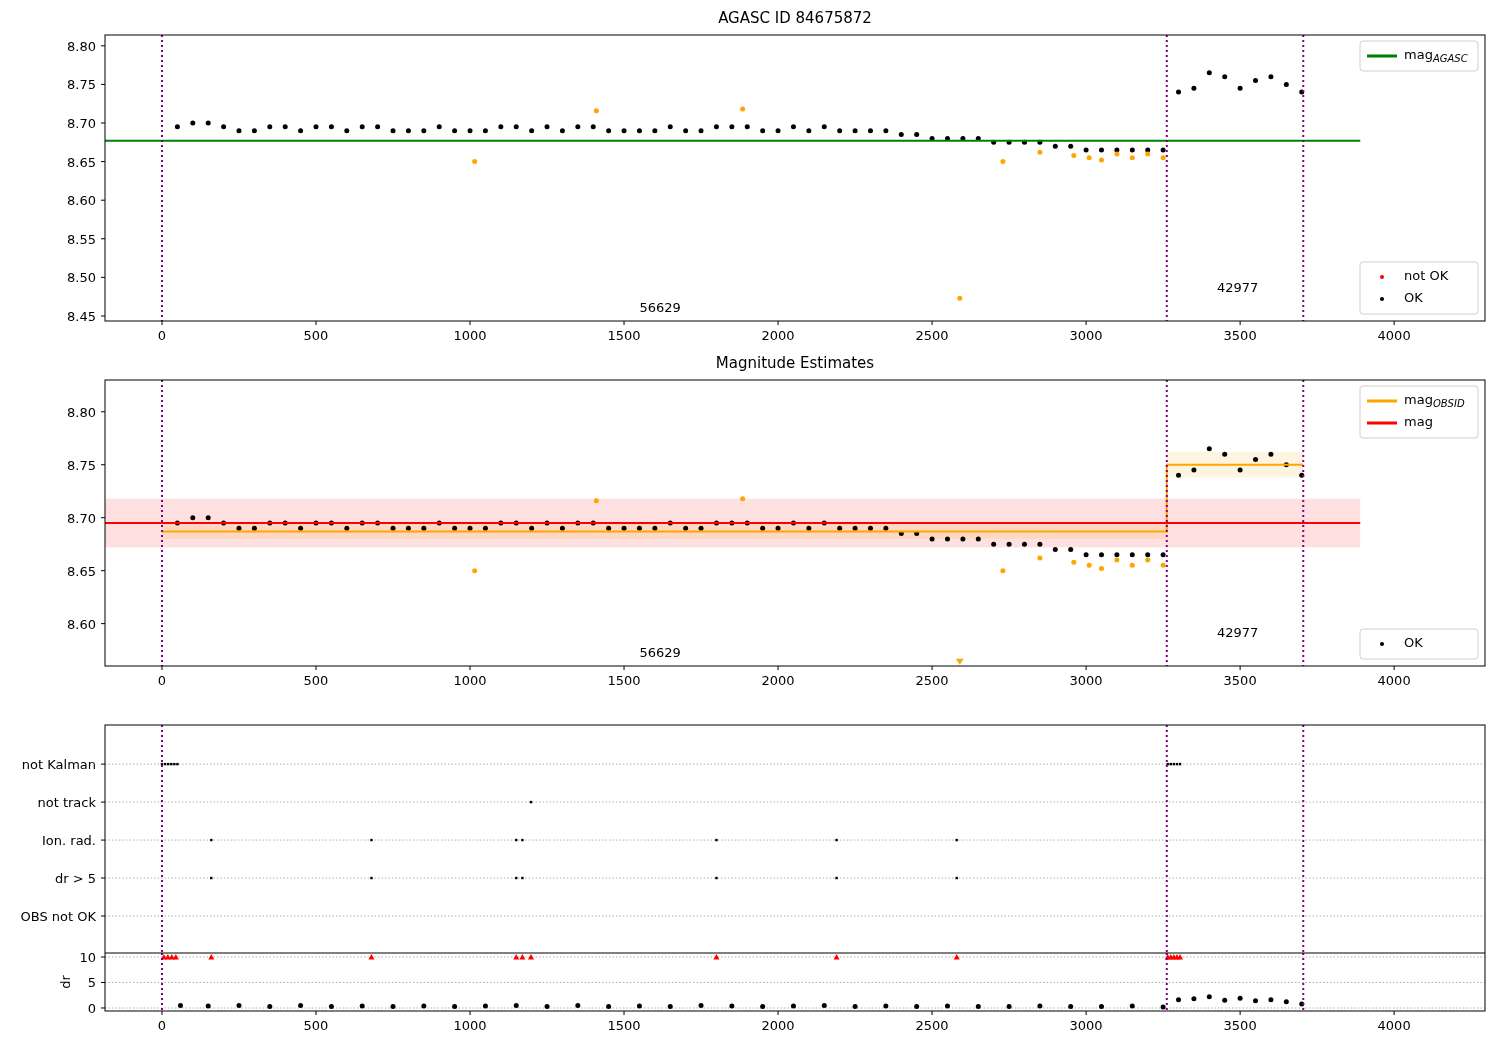 This screenshot has height=1050, width=1500. Describe the element at coordinates (1427, 276) in the screenshot. I see `legend-label: not OK` at that location.